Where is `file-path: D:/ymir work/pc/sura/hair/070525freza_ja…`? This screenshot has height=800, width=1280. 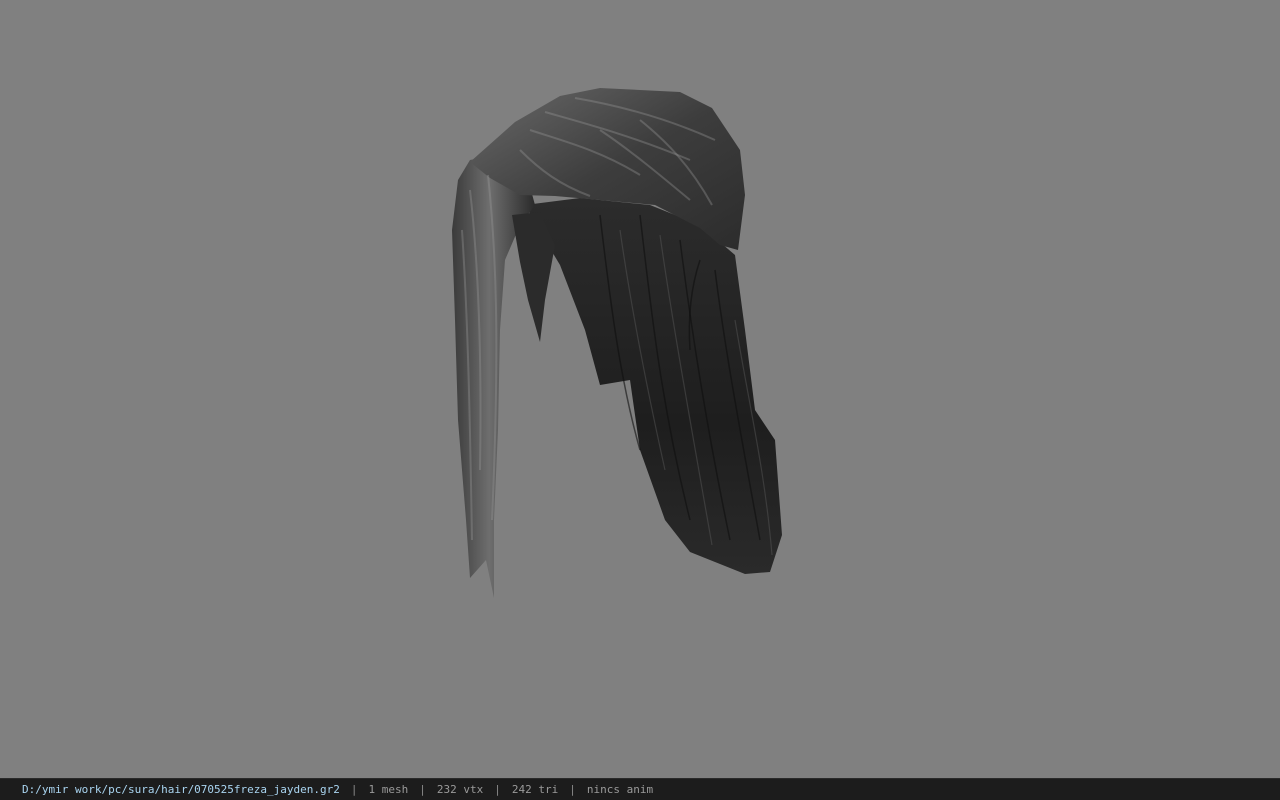
file-path: D:/ymir work/pc/sura/hair/070525freza_ja… is located at coordinates (181, 789).